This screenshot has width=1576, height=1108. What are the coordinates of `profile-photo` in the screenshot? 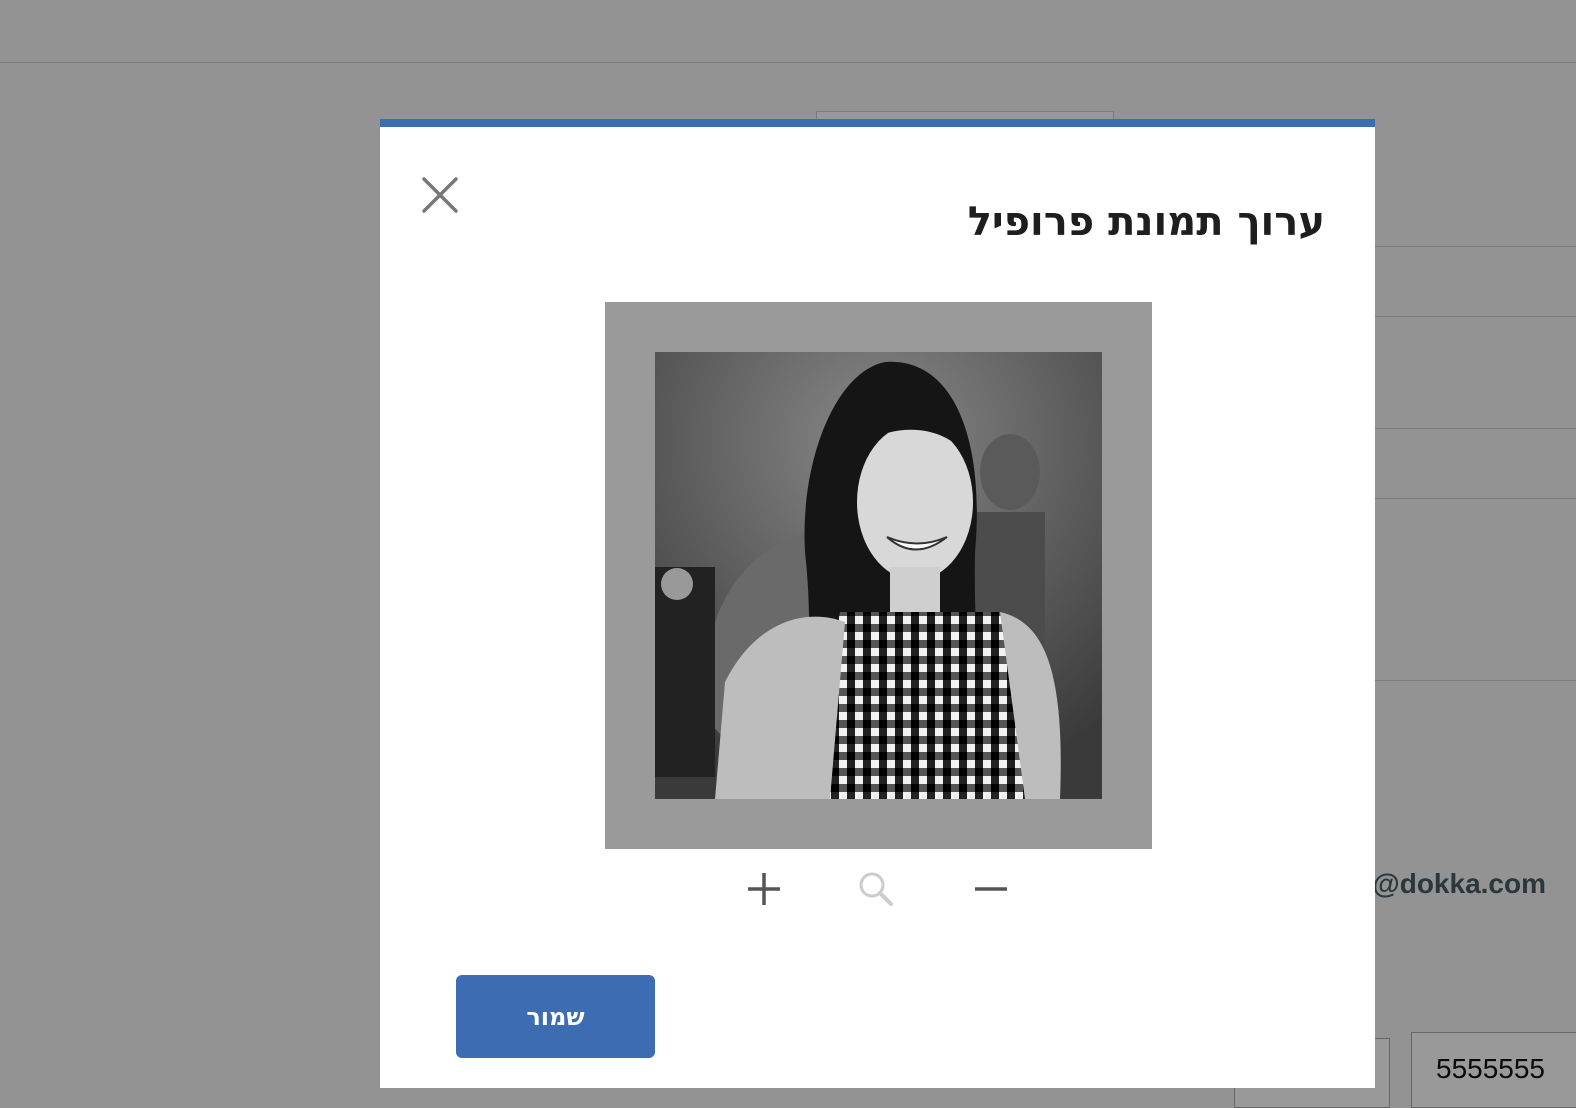 It's located at (878, 575).